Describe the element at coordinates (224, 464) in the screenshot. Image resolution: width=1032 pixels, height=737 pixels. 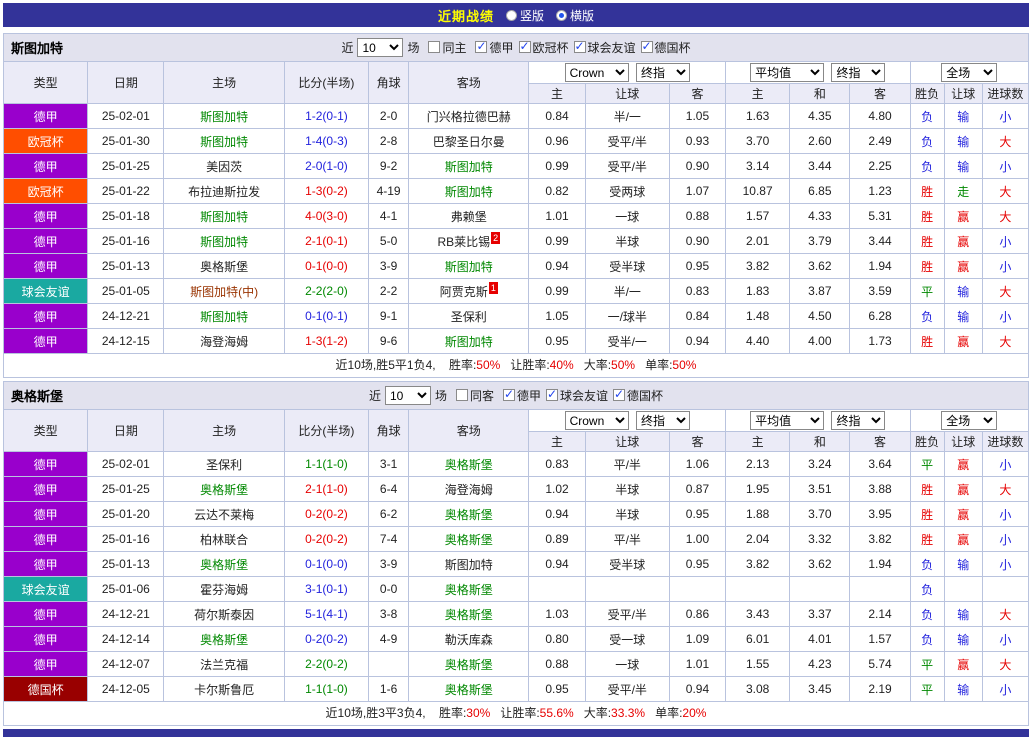
I see `home-team: 圣保利` at that location.